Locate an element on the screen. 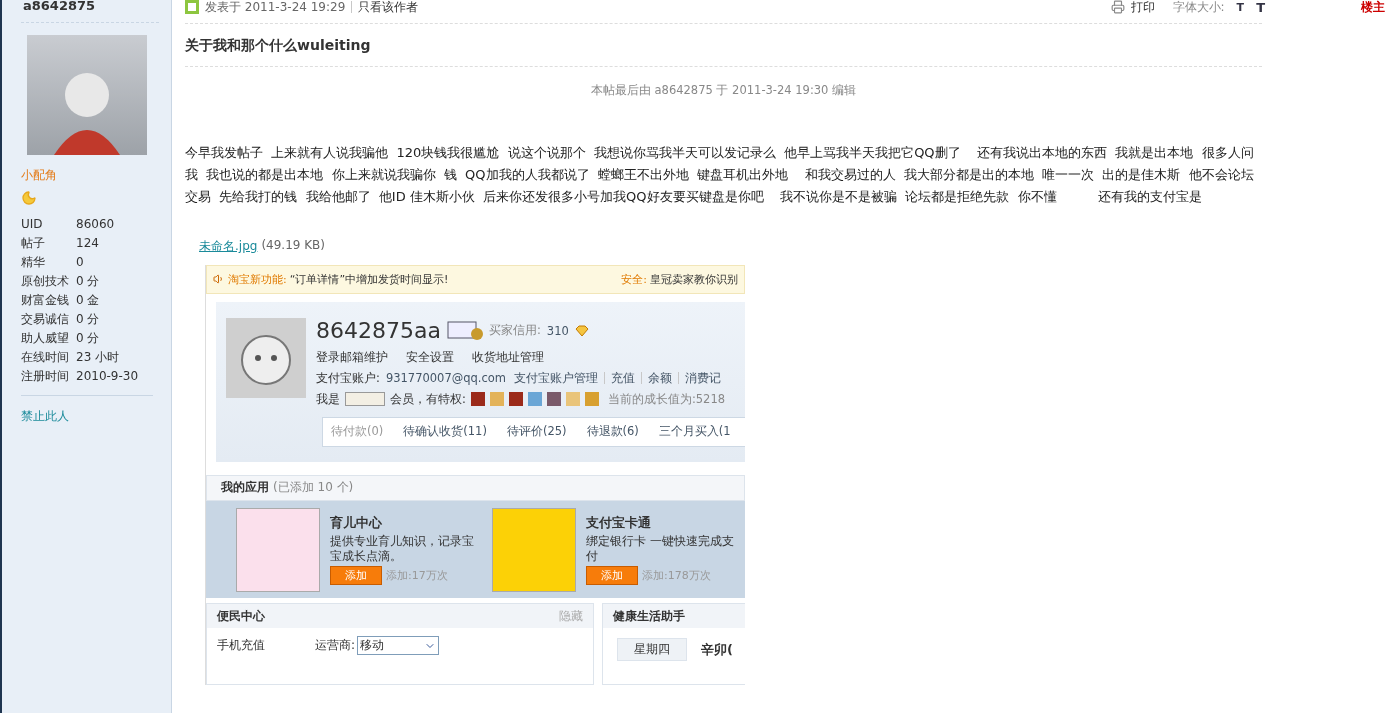 The width and height of the screenshot is (1398, 713). member-badge-icon is located at coordinates (365, 399).